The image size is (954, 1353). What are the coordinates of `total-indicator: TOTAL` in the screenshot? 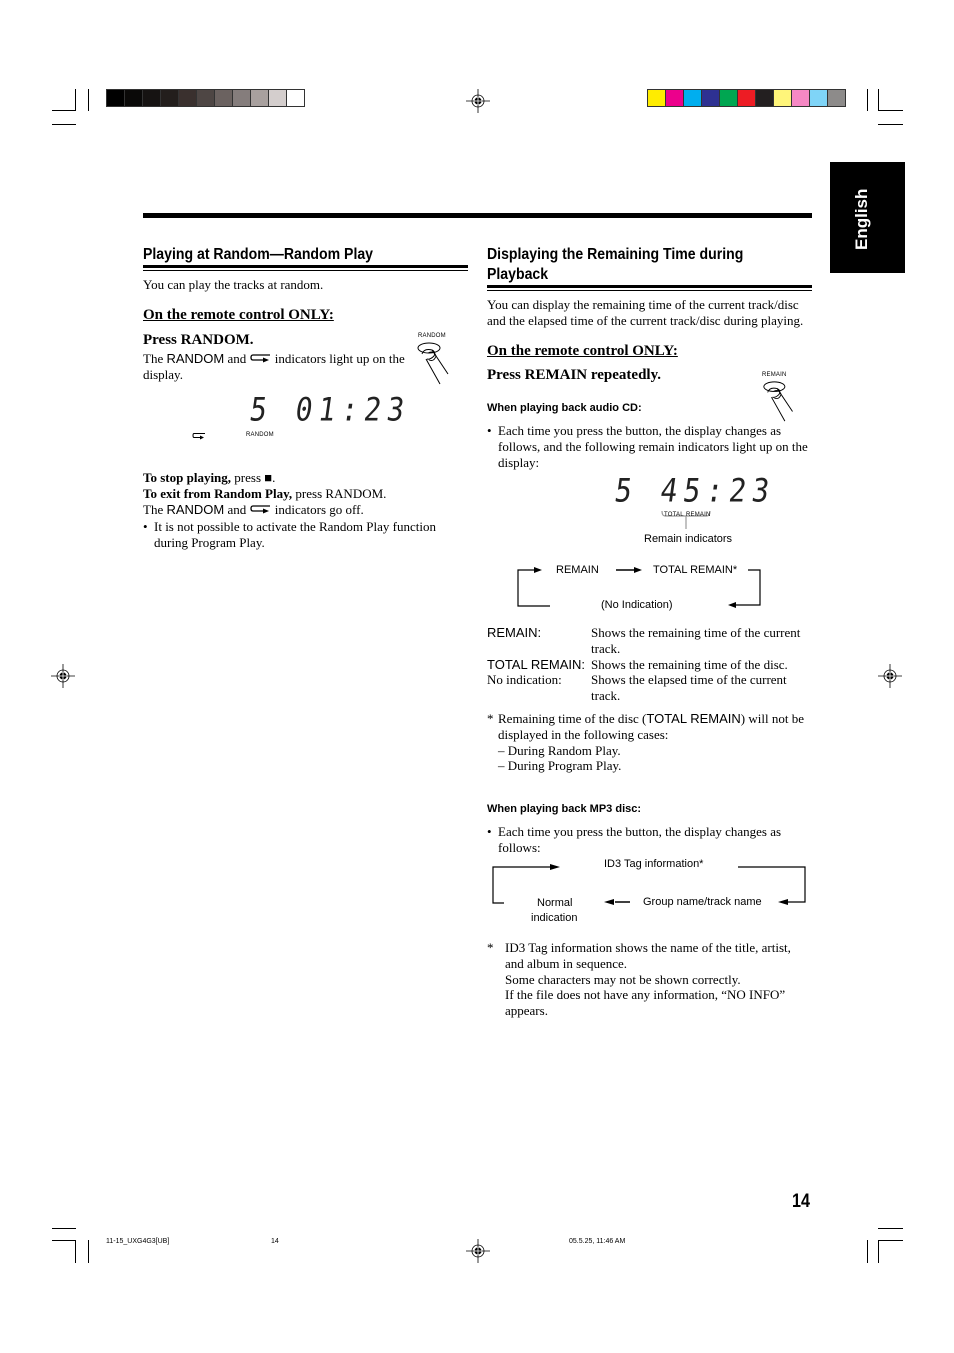 It's located at (674, 515).